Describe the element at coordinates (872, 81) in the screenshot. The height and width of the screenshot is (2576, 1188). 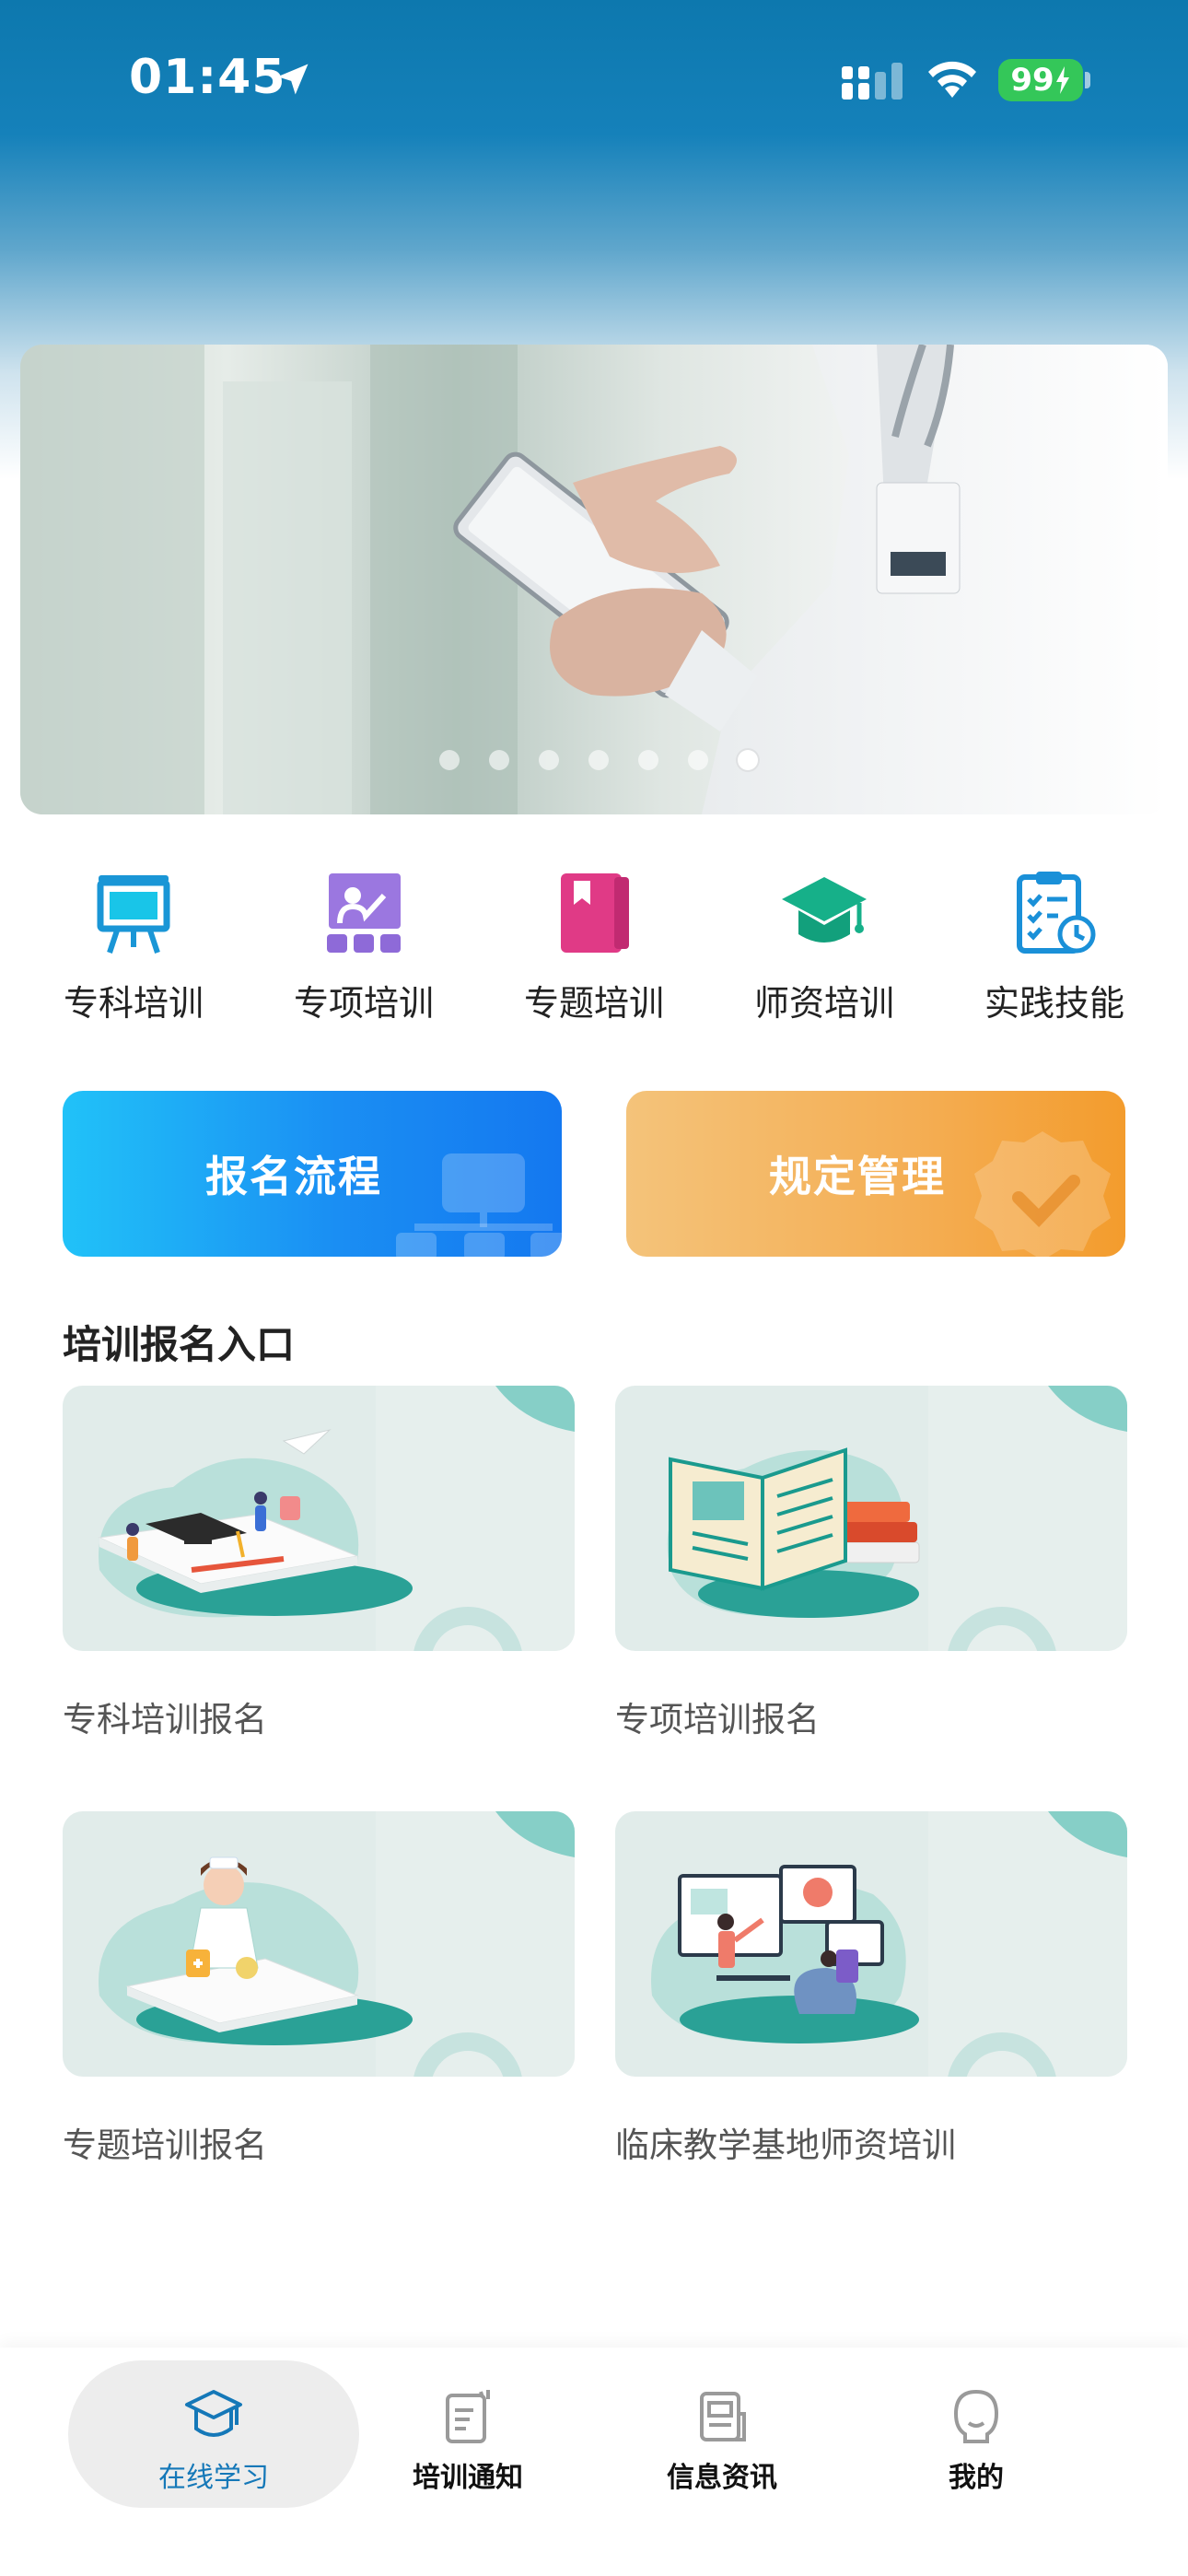
I see `cellular-signal-icon` at that location.